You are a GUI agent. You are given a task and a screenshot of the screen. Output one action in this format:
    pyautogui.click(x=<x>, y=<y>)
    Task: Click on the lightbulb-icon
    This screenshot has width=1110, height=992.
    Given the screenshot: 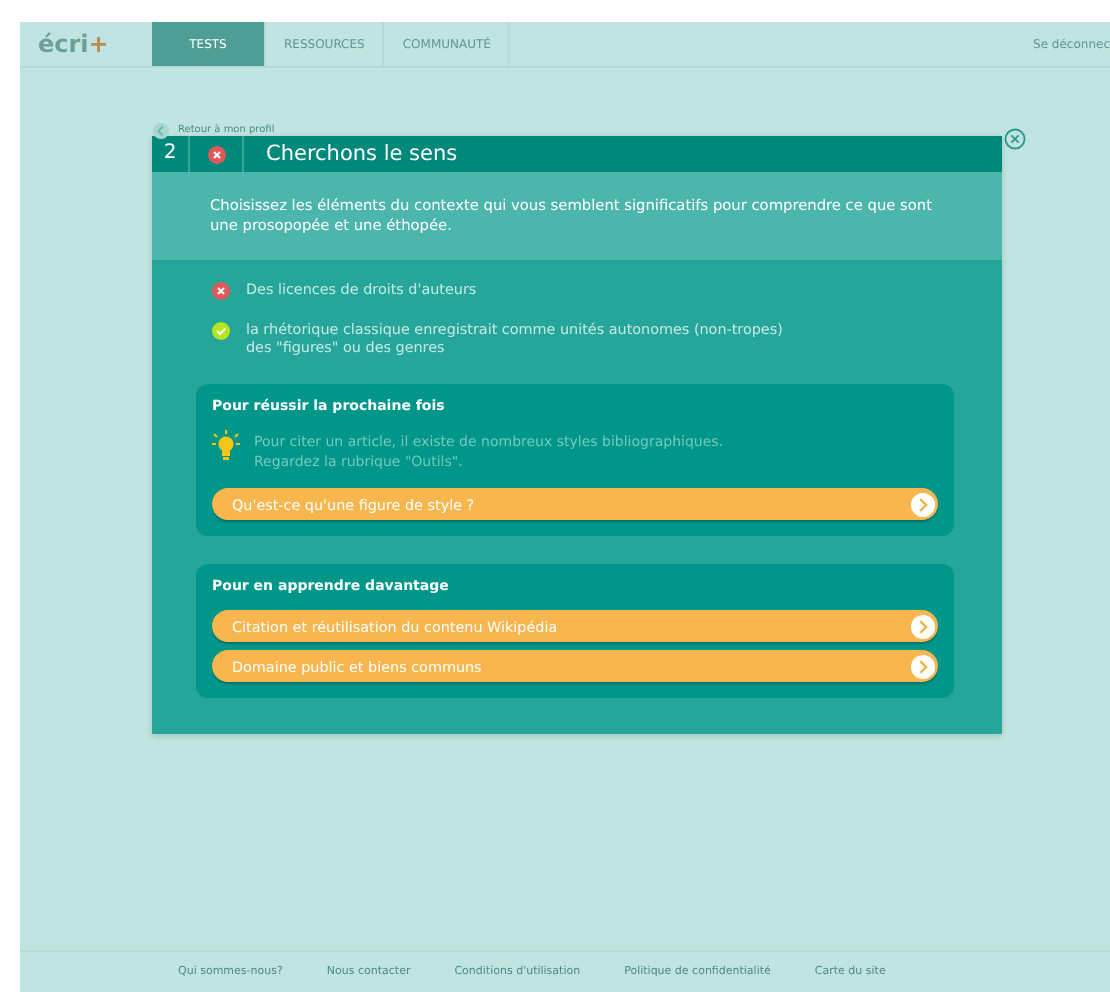 What is the action you would take?
    pyautogui.click(x=226, y=446)
    